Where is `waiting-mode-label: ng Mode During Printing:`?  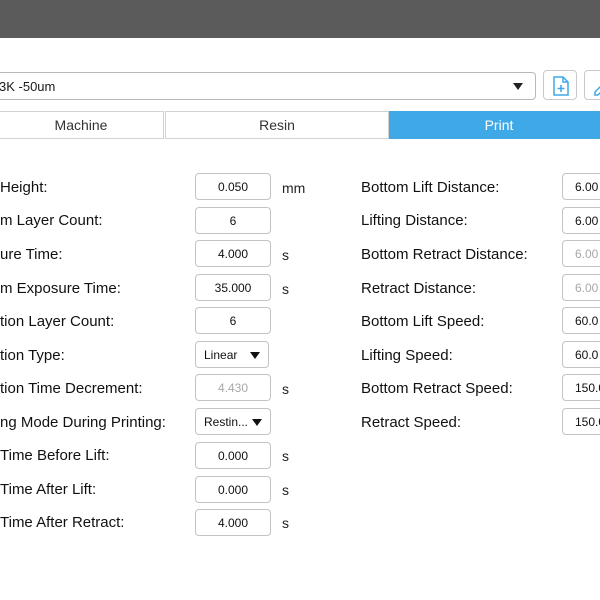 waiting-mode-label: ng Mode During Printing: is located at coordinates (83, 422).